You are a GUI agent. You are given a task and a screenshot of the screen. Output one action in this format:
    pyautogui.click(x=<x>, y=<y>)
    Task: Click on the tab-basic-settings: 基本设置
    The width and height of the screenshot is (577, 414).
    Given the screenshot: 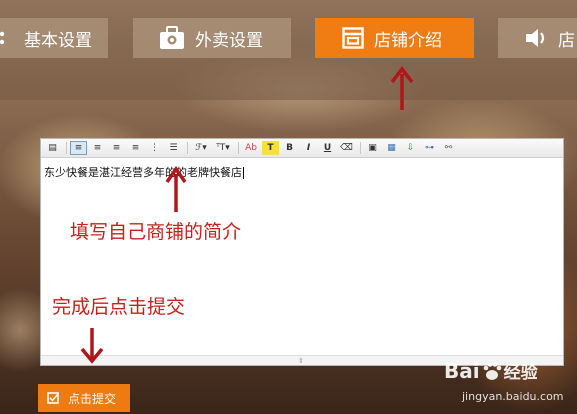 What is the action you would take?
    pyautogui.click(x=54, y=38)
    